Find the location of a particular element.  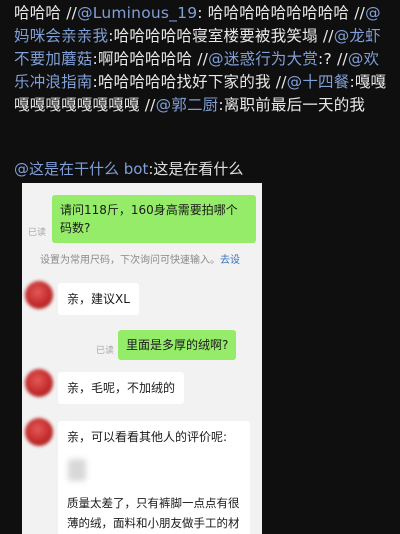

repost-text: 哈哈哈 // is located at coordinates (46, 13).